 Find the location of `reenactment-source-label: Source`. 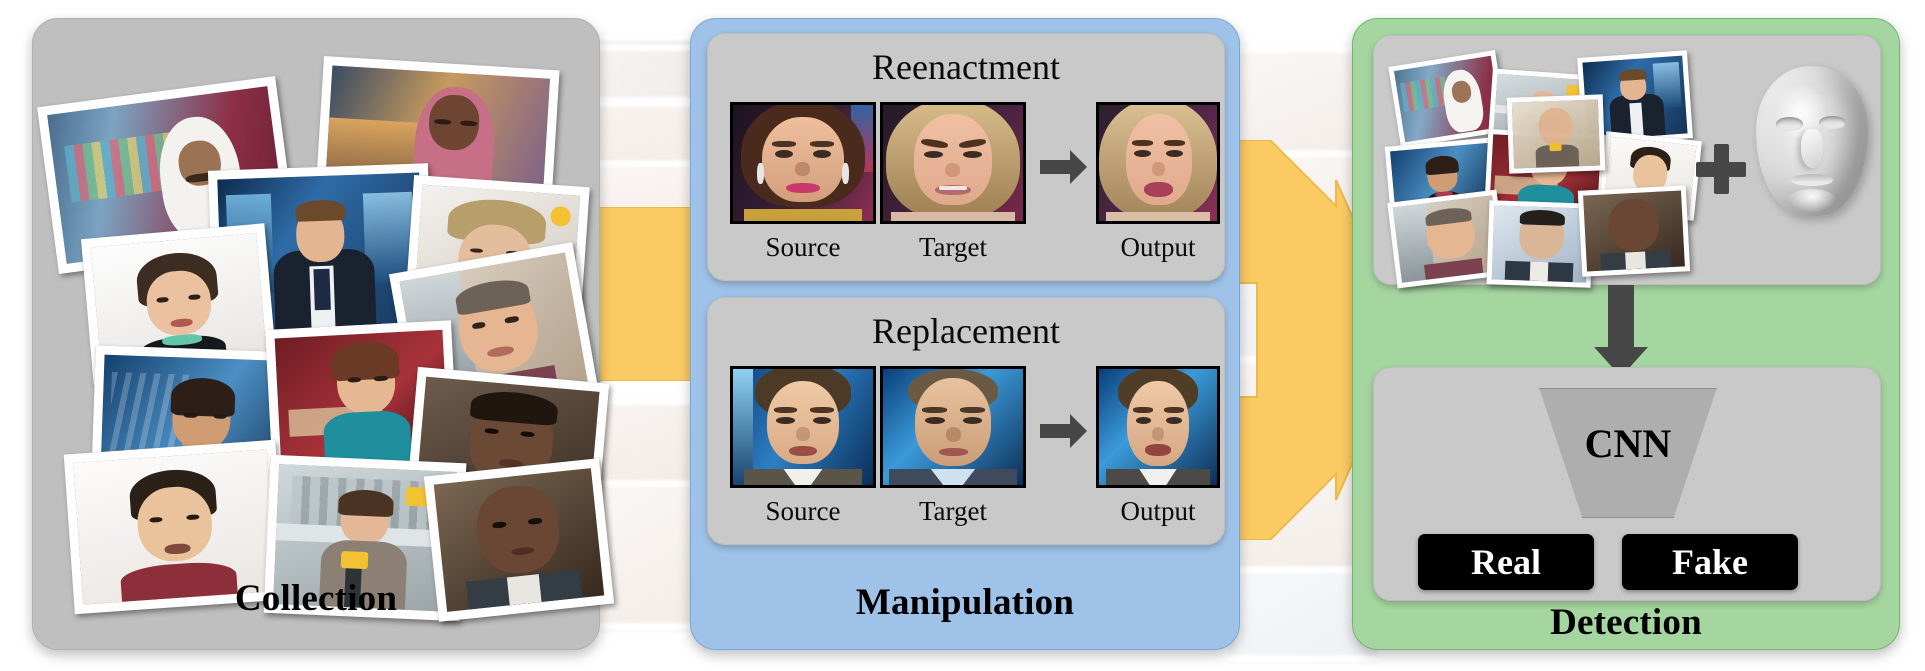

reenactment-source-label: Source is located at coordinates (803, 247).